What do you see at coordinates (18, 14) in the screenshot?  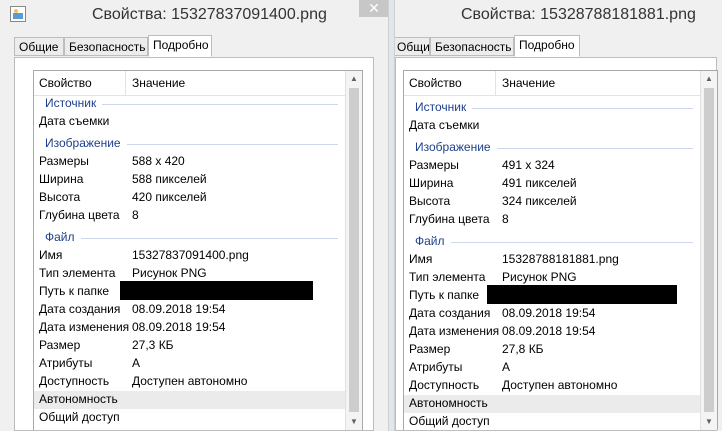 I see `image-file-icon` at bounding box center [18, 14].